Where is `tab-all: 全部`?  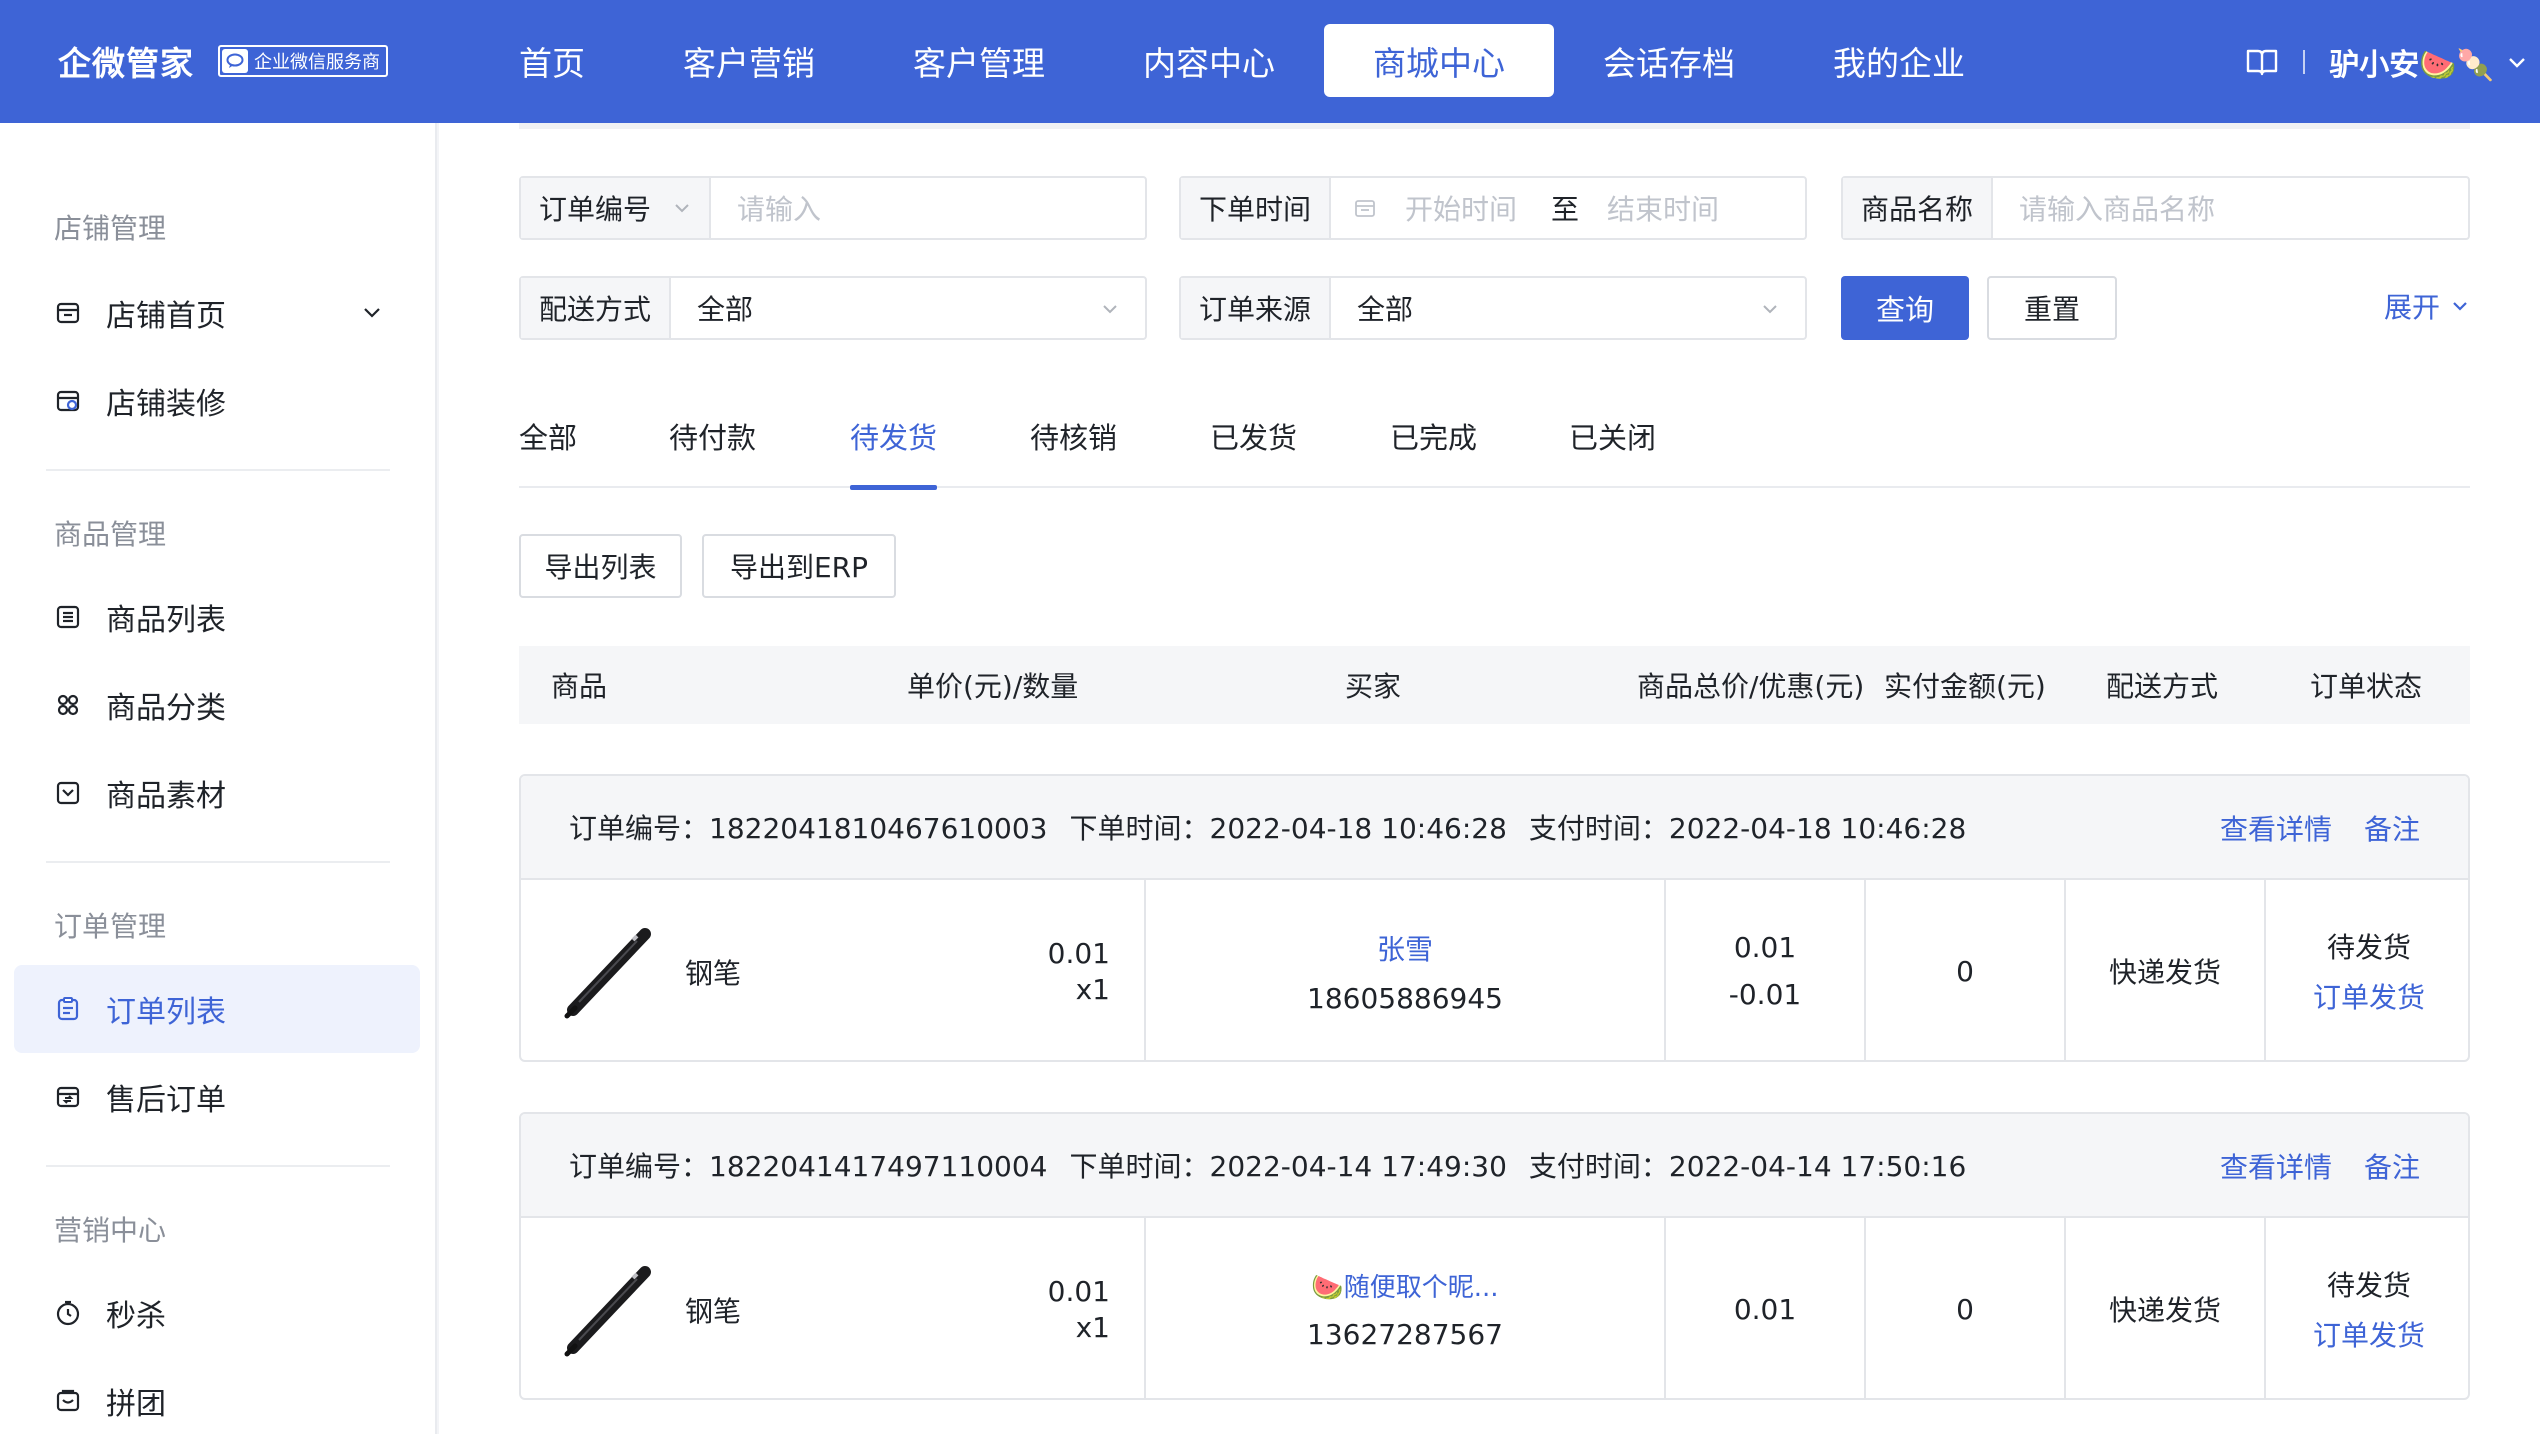 tab-all: 全部 is located at coordinates (548, 440).